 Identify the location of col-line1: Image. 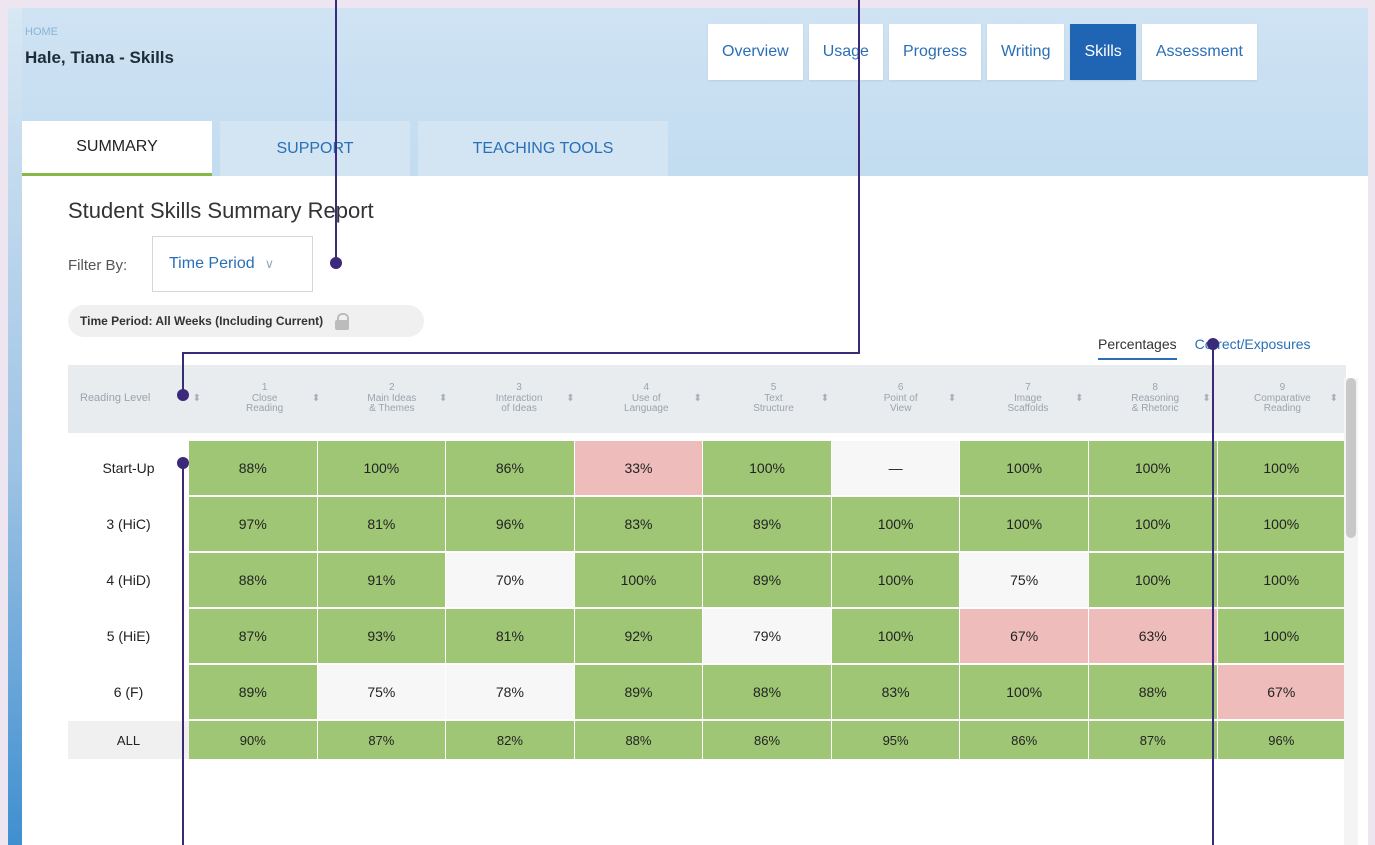
(1028, 398).